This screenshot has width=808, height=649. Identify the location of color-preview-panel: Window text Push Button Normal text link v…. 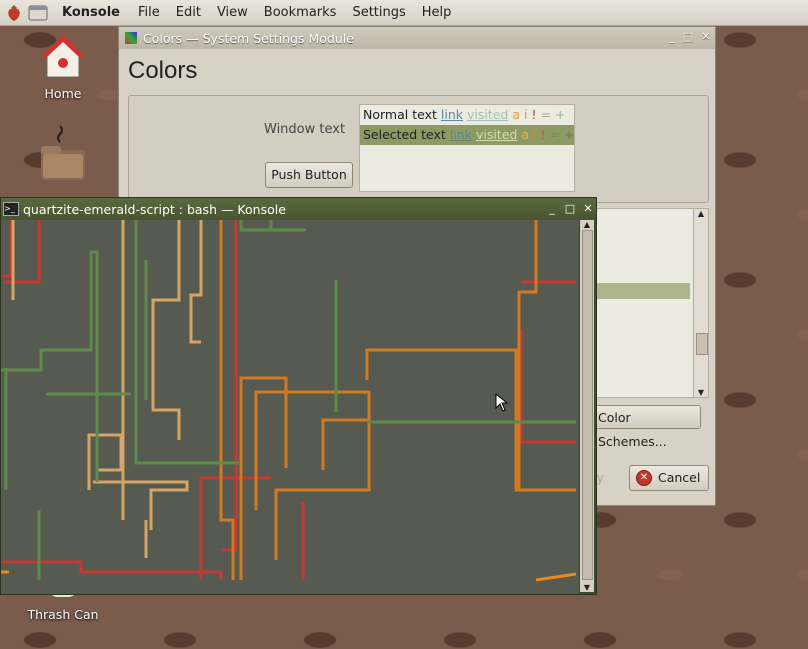
(418, 149).